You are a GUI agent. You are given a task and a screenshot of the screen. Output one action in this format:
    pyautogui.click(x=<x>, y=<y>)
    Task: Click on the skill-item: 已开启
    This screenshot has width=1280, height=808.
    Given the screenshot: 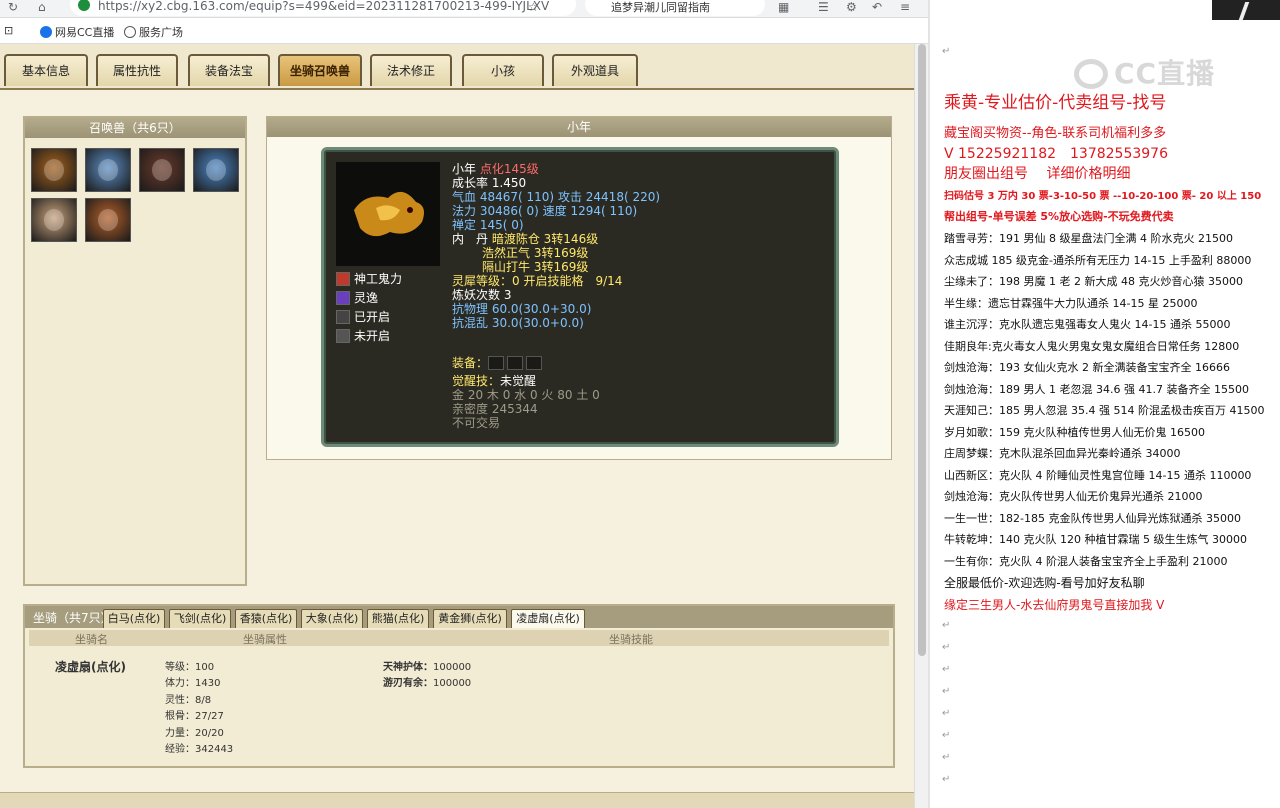 What is the action you would take?
    pyautogui.click(x=391, y=317)
    